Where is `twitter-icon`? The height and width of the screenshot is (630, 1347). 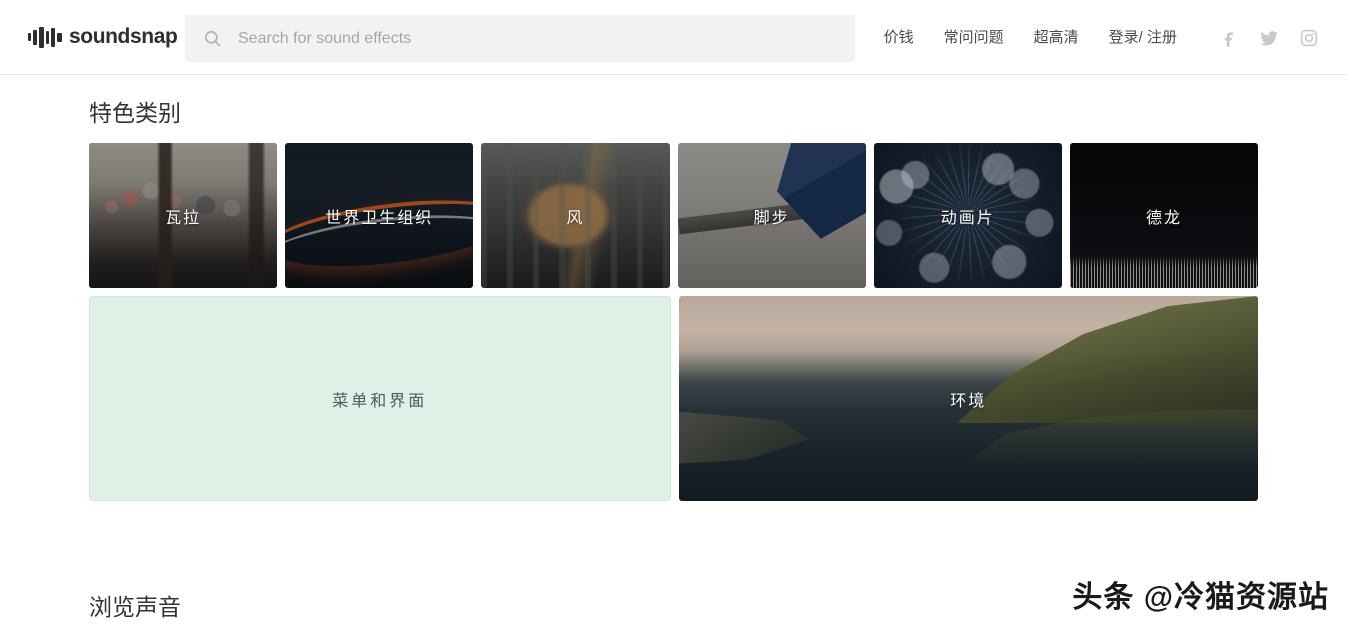 twitter-icon is located at coordinates (1269, 38).